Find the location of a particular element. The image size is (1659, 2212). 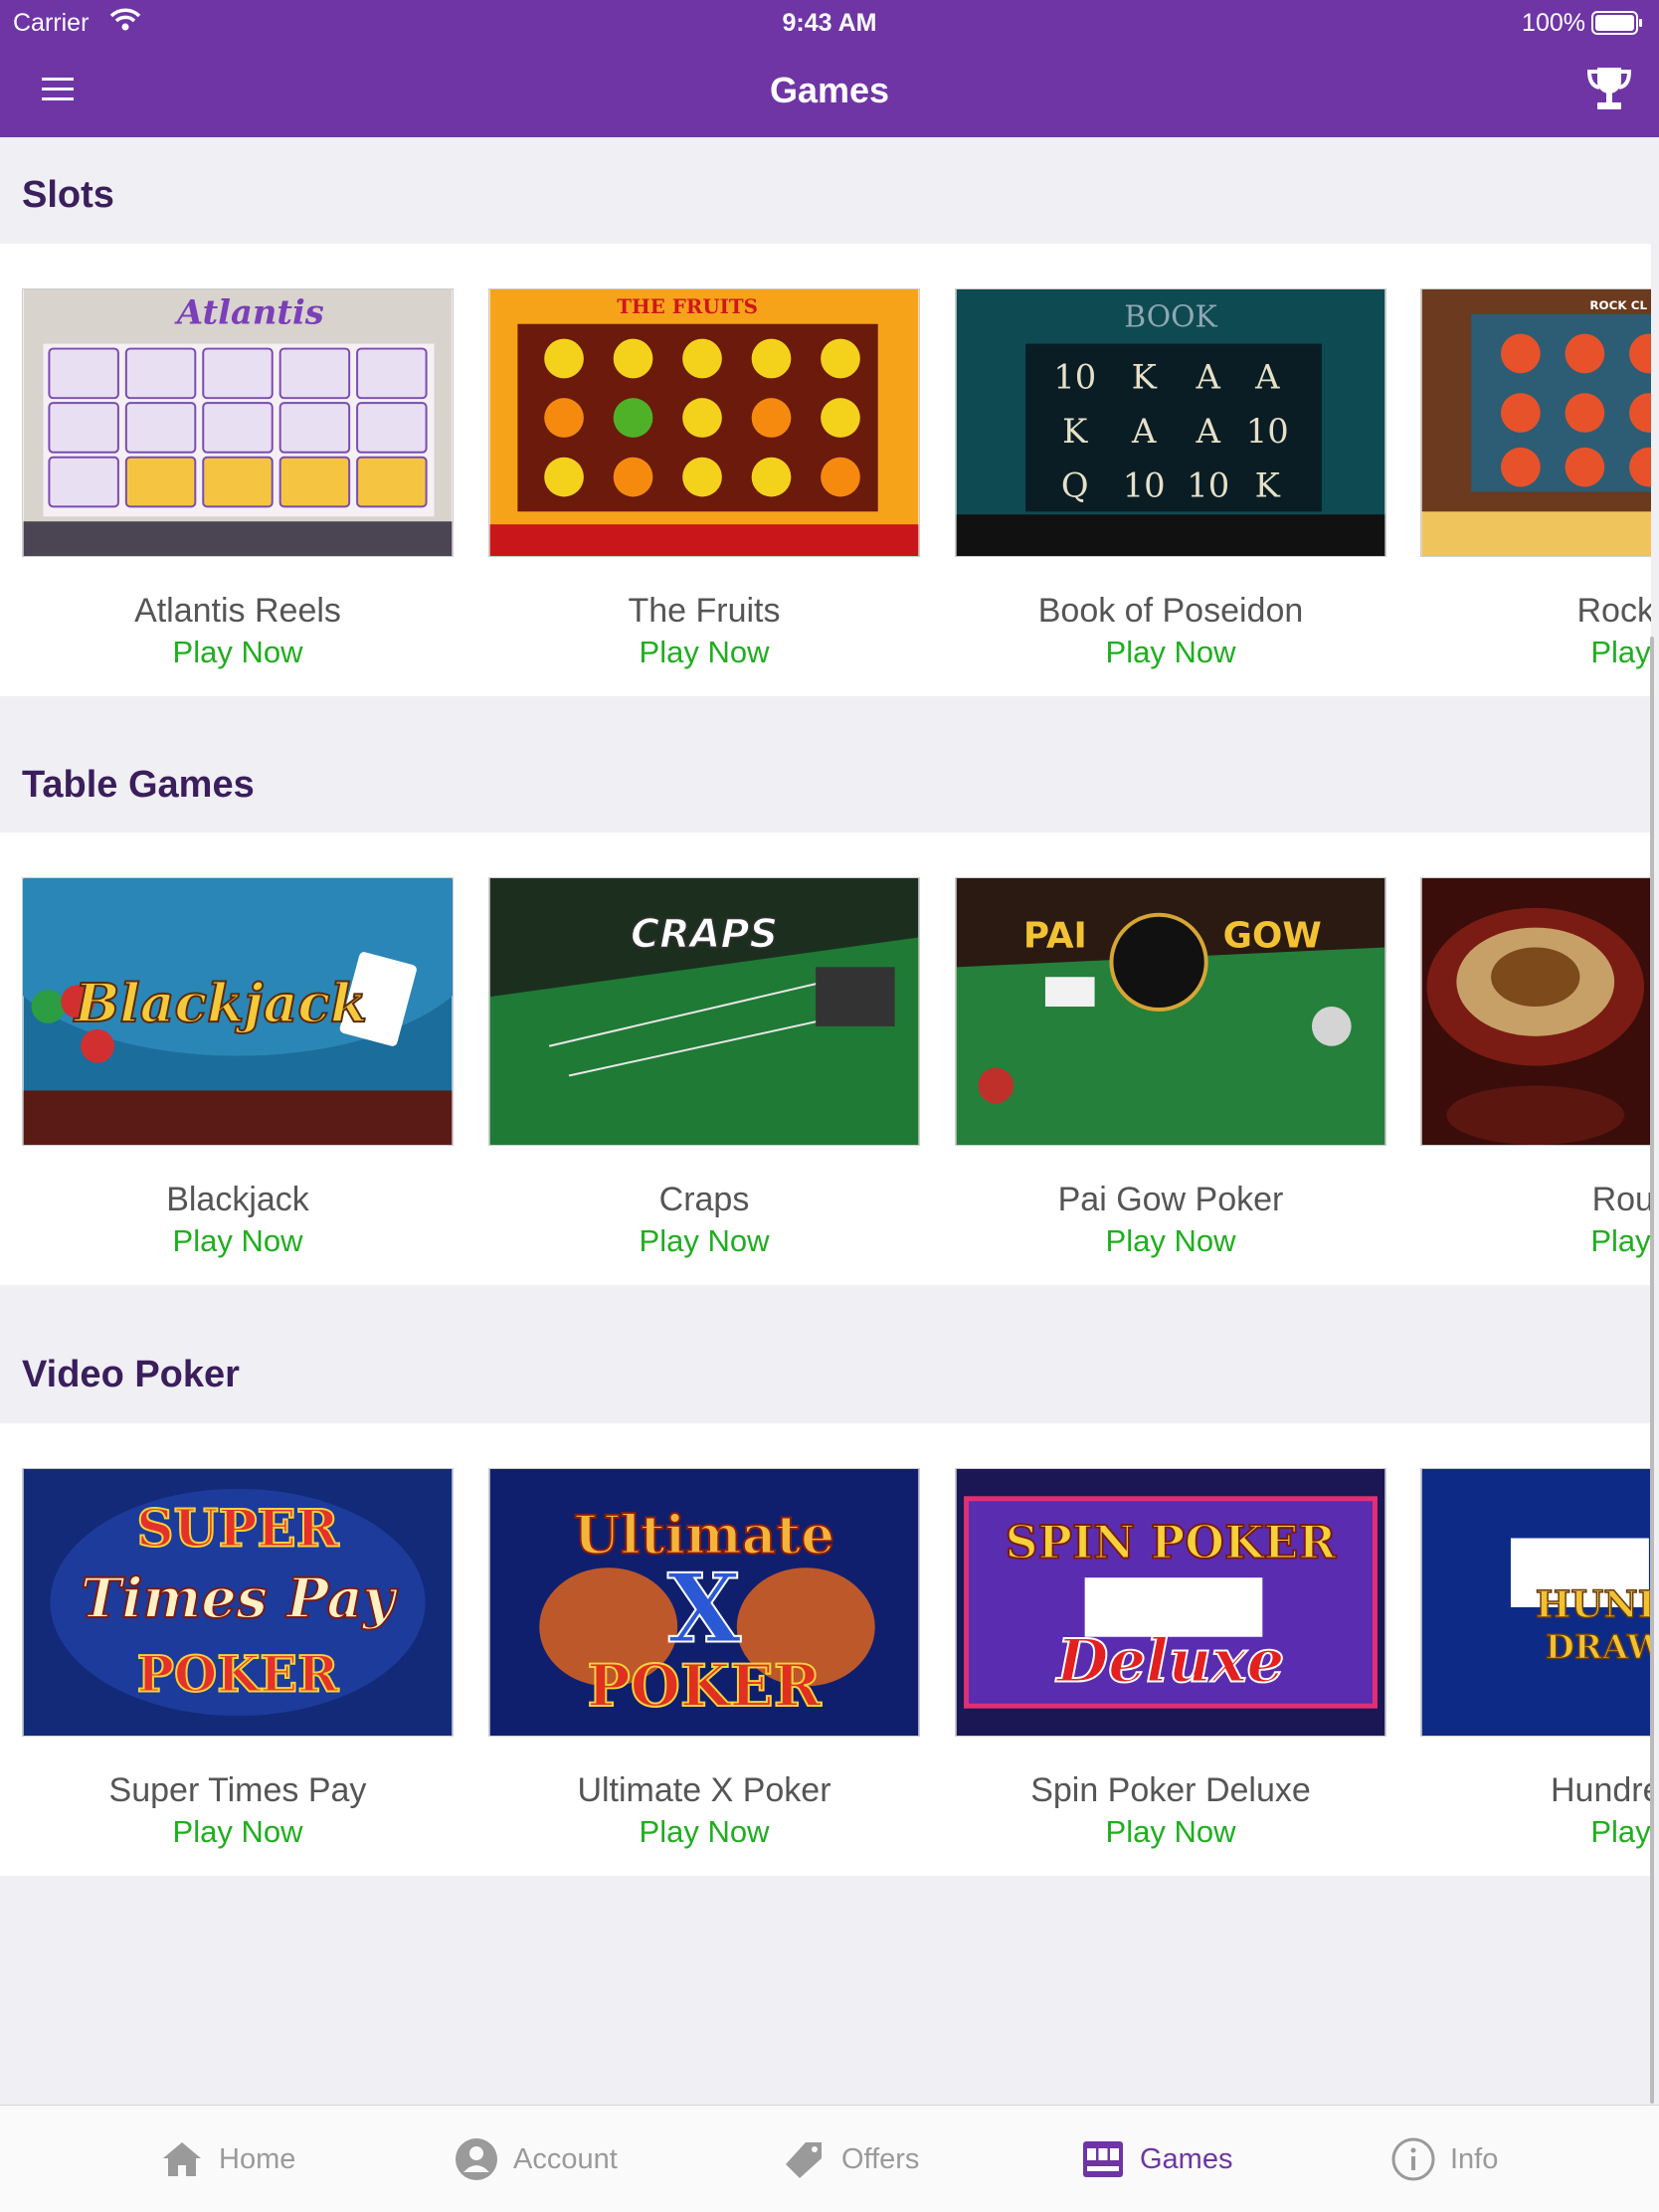

section-title-table-games: Table Games is located at coordinates (138, 785).